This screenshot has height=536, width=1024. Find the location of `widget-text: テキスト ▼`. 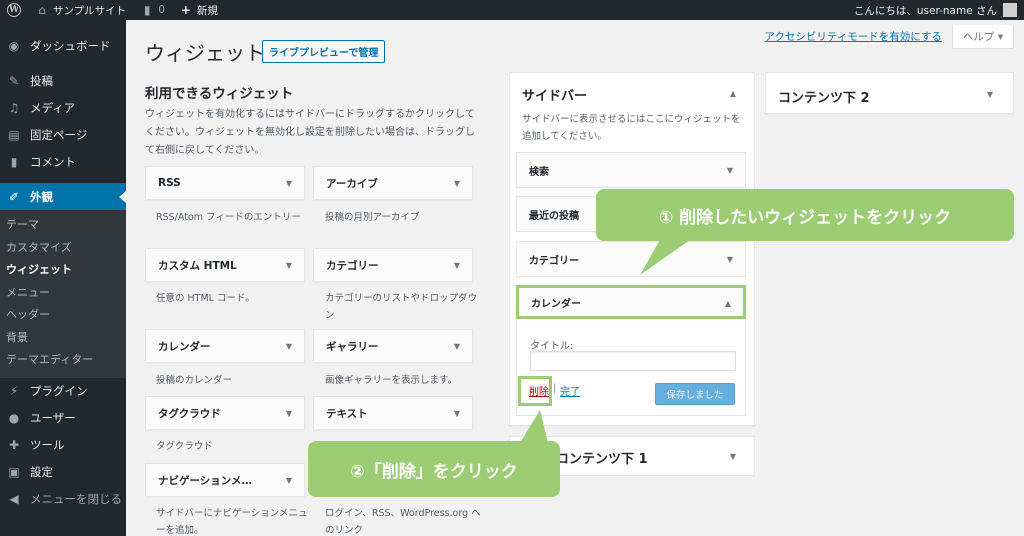

widget-text: テキスト ▼ is located at coordinates (393, 413).